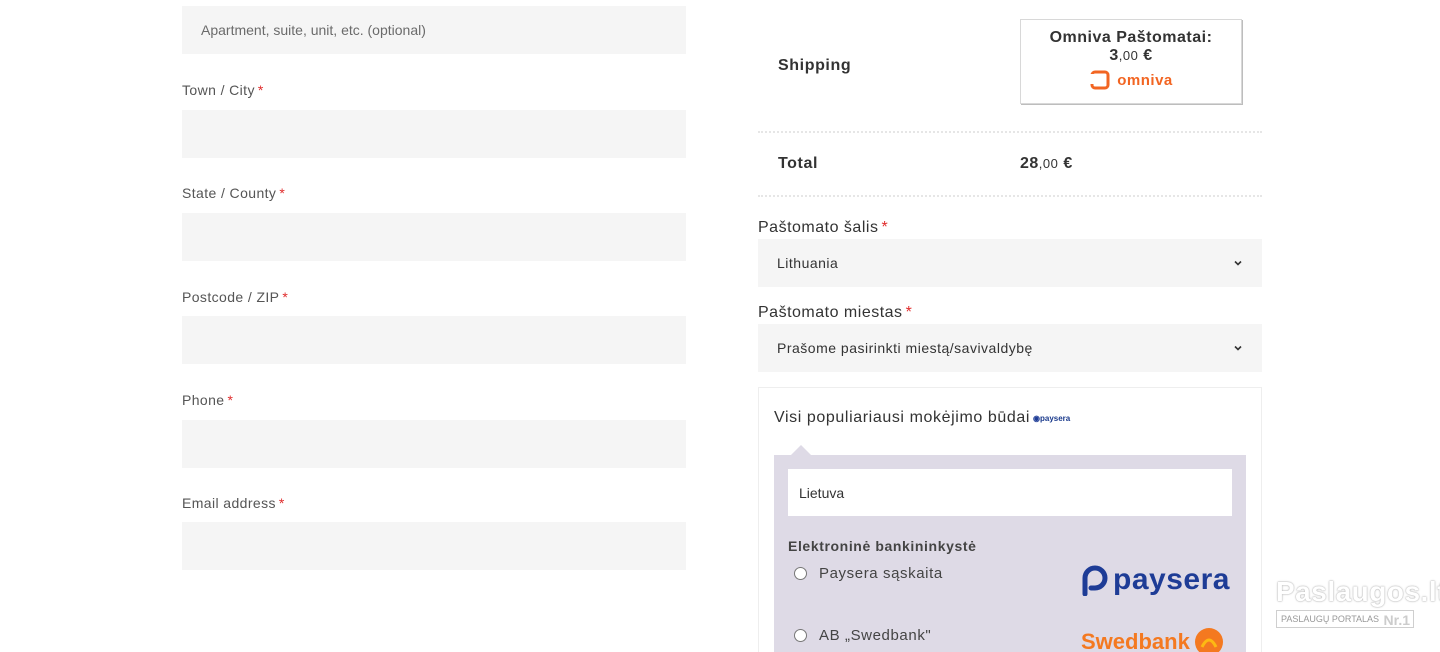 This screenshot has width=1440, height=652. What do you see at coordinates (231, 297) in the screenshot?
I see `postcode-label-text: Postcode / ZIP` at bounding box center [231, 297].